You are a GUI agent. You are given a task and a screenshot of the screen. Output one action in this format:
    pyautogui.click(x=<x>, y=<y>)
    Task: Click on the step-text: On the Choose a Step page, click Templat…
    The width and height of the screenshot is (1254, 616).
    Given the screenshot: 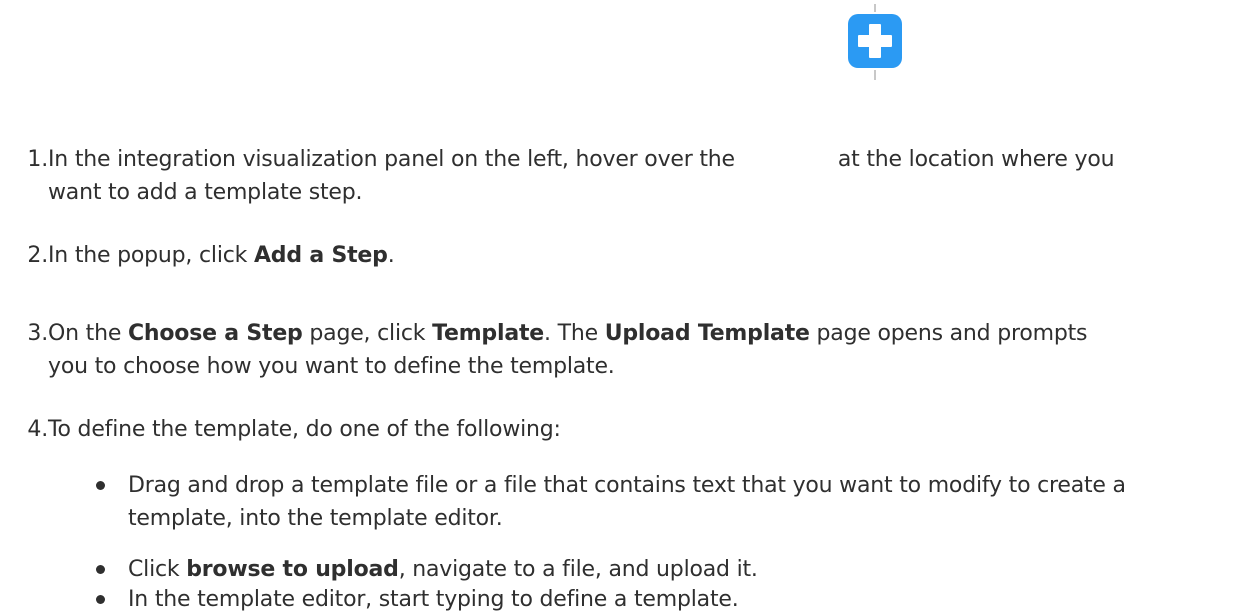 What is the action you would take?
    pyautogui.click(x=568, y=350)
    